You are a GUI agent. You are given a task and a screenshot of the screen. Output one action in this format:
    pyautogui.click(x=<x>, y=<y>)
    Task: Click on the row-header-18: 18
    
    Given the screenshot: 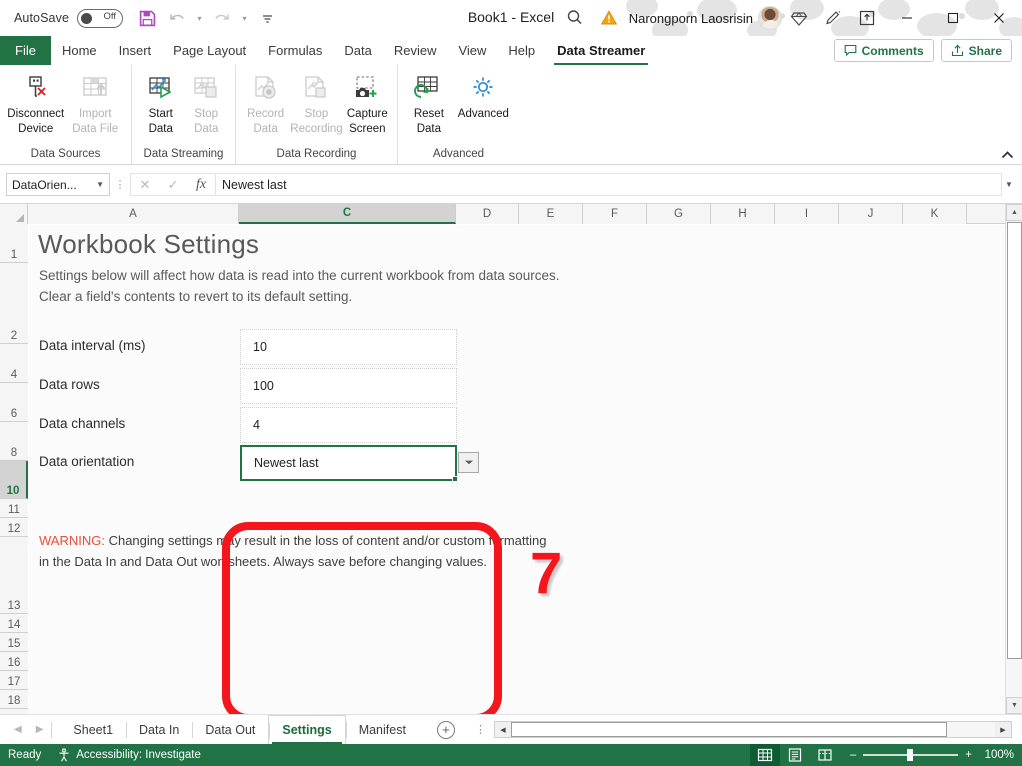 What is the action you would take?
    pyautogui.click(x=14, y=699)
    